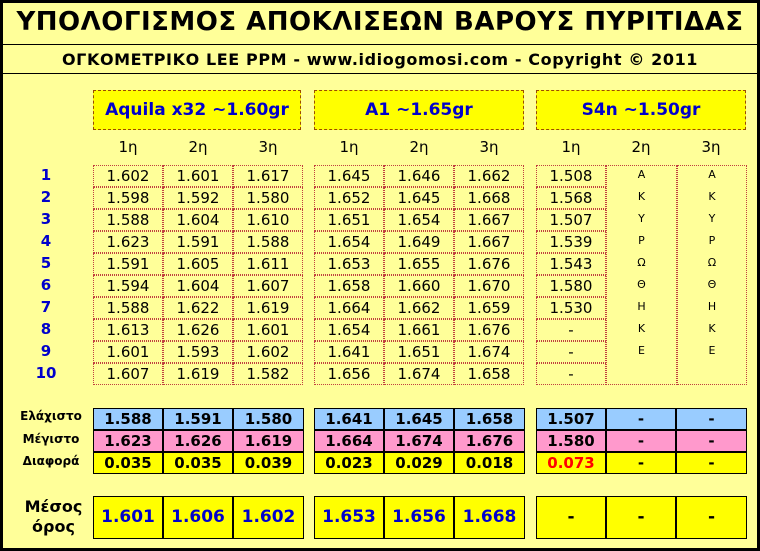 This screenshot has width=760, height=551. I want to click on row-label: 6, so click(46, 285).